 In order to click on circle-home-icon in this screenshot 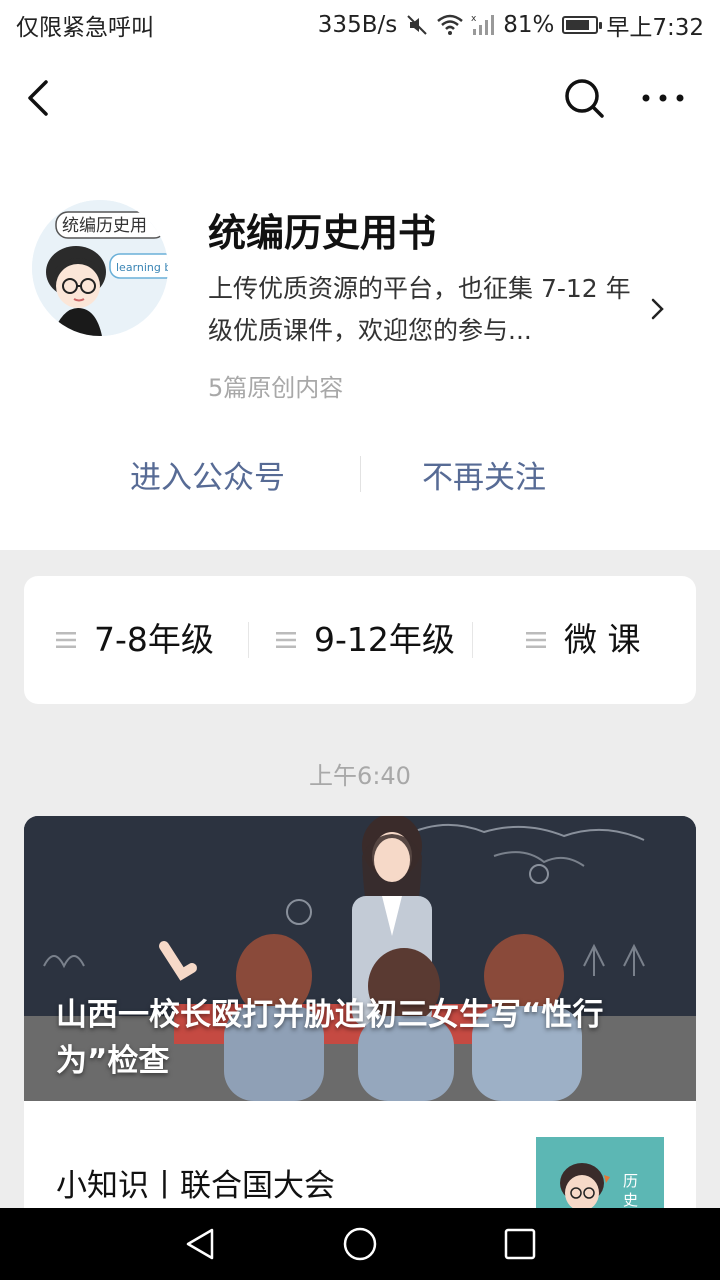, I will do `click(360, 1244)`.